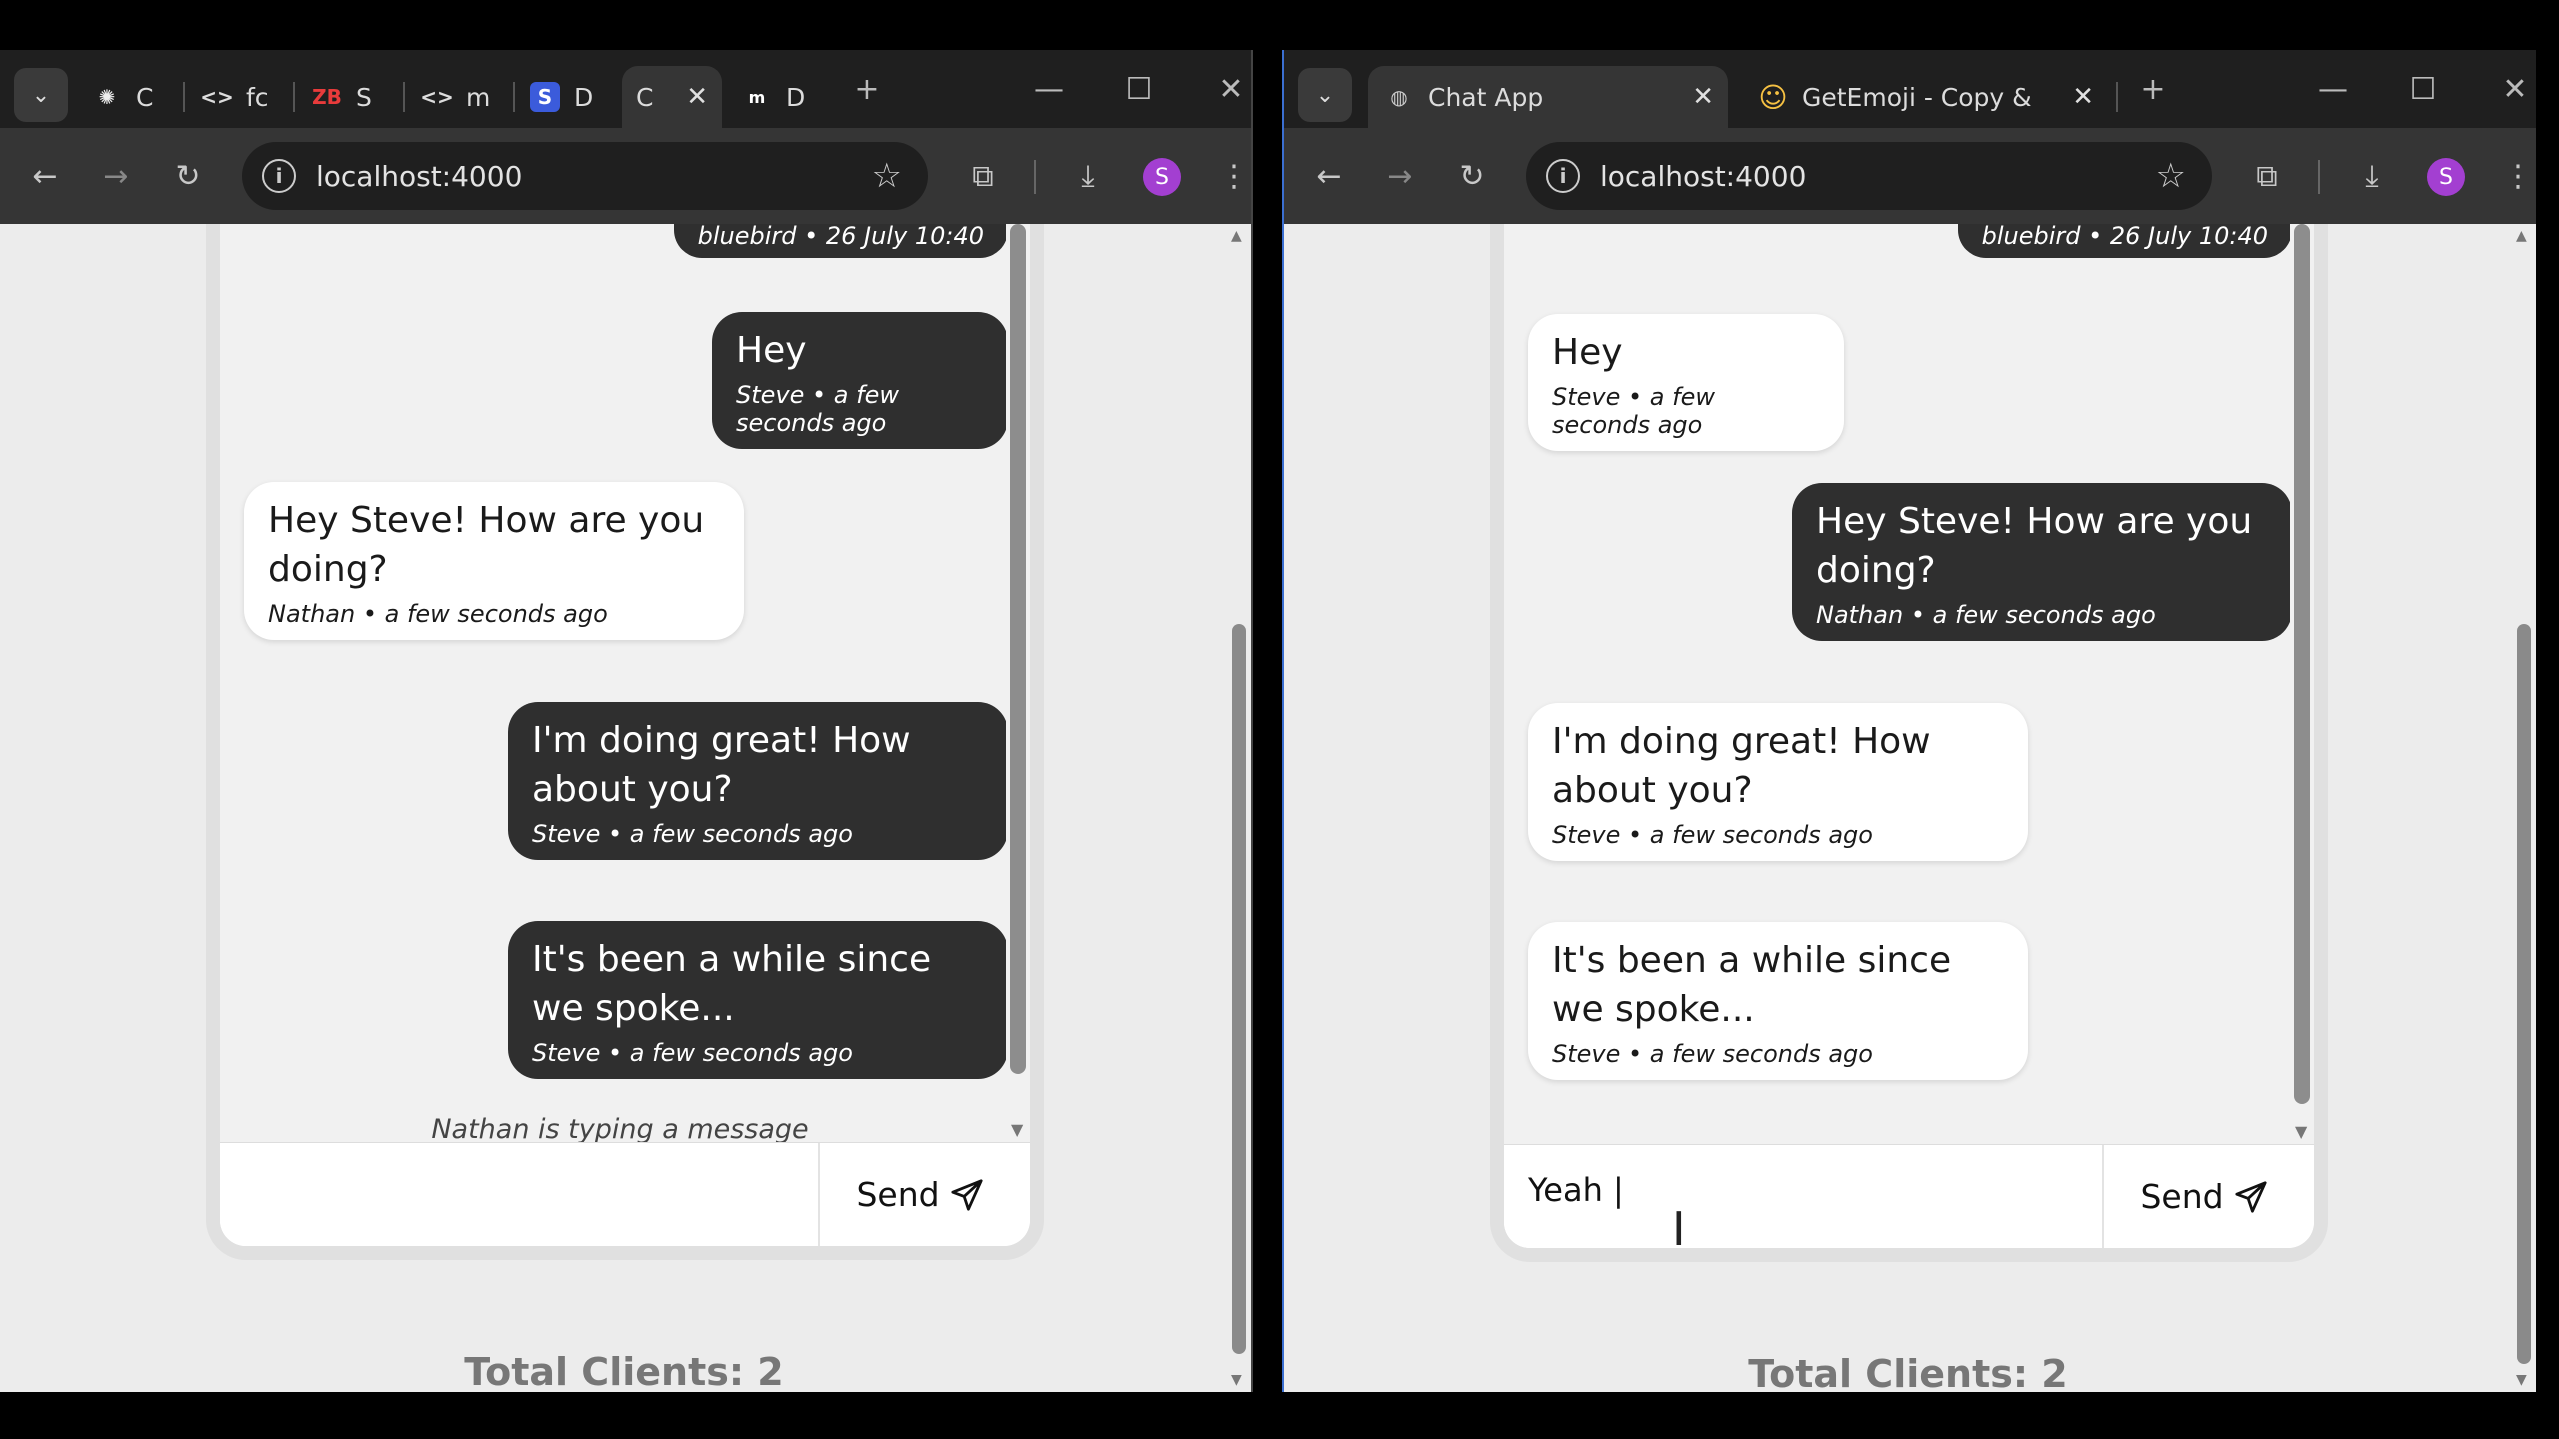 The image size is (2559, 1439). What do you see at coordinates (672, 97) in the screenshot?
I see `tab-chat-active: C ✕` at bounding box center [672, 97].